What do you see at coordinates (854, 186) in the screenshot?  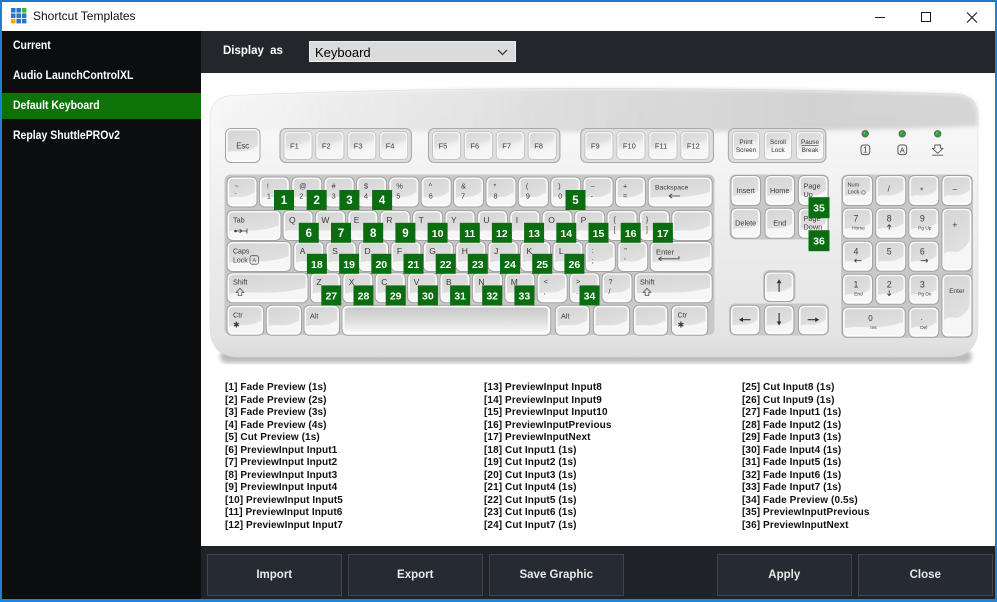 I see `svg-text: Num` at bounding box center [854, 186].